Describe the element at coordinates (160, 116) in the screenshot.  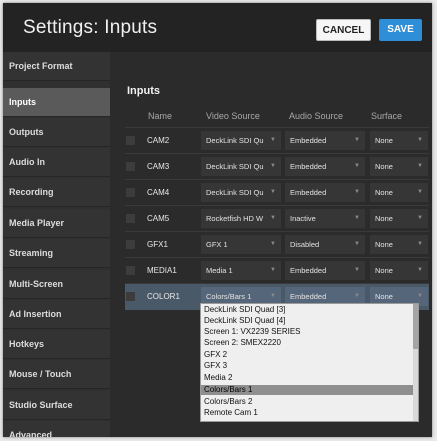
I see `column-header-name: Name` at that location.